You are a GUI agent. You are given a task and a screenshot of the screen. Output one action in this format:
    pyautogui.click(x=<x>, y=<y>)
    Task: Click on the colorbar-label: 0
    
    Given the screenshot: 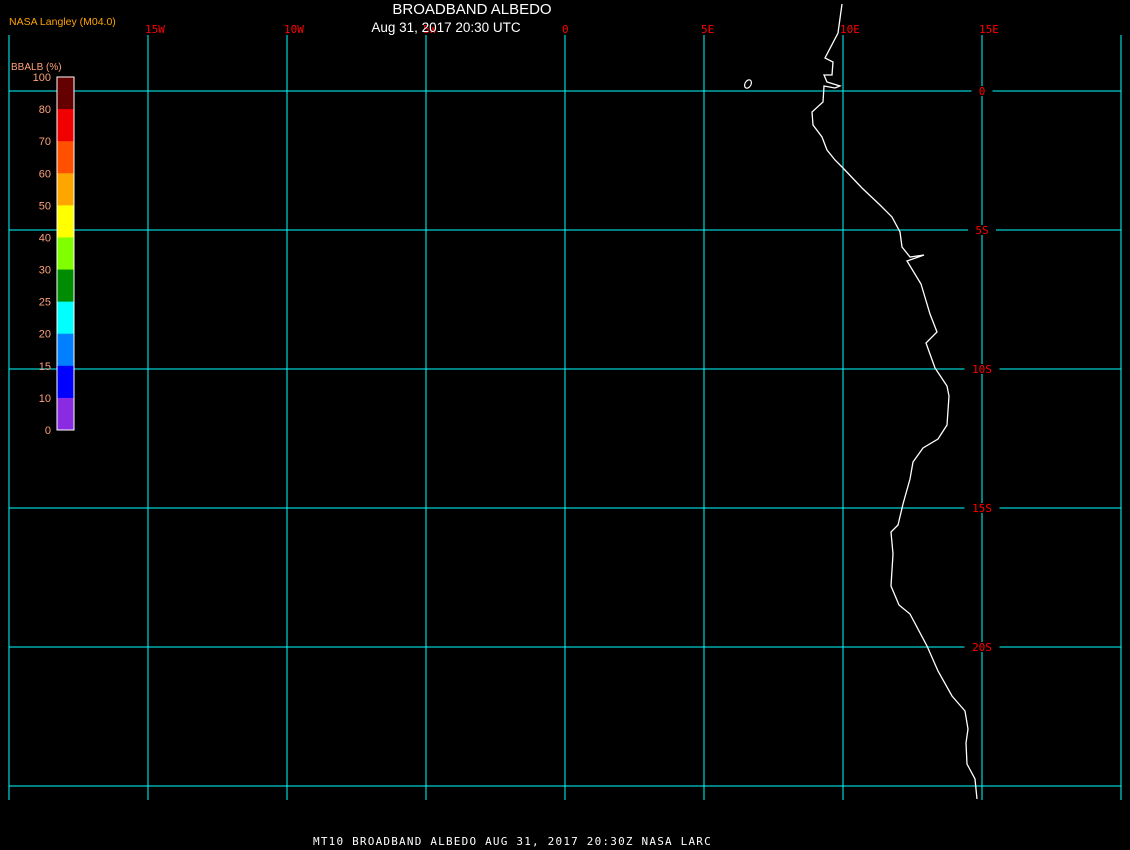 What is the action you would take?
    pyautogui.click(x=48, y=431)
    